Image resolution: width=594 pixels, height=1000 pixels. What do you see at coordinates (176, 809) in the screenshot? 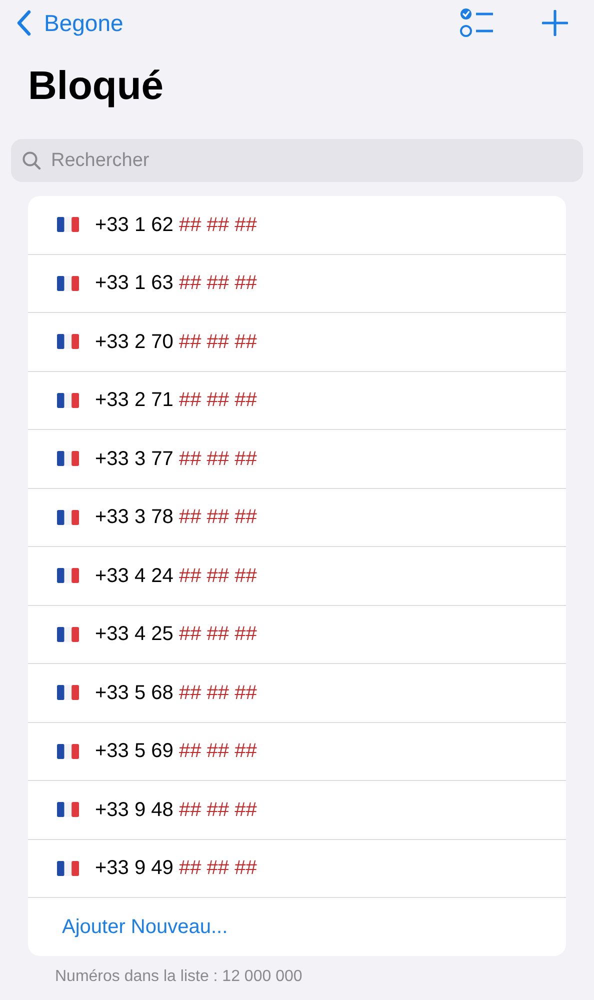
I see `phone-number: +33 9 48 ## ## ##` at bounding box center [176, 809].